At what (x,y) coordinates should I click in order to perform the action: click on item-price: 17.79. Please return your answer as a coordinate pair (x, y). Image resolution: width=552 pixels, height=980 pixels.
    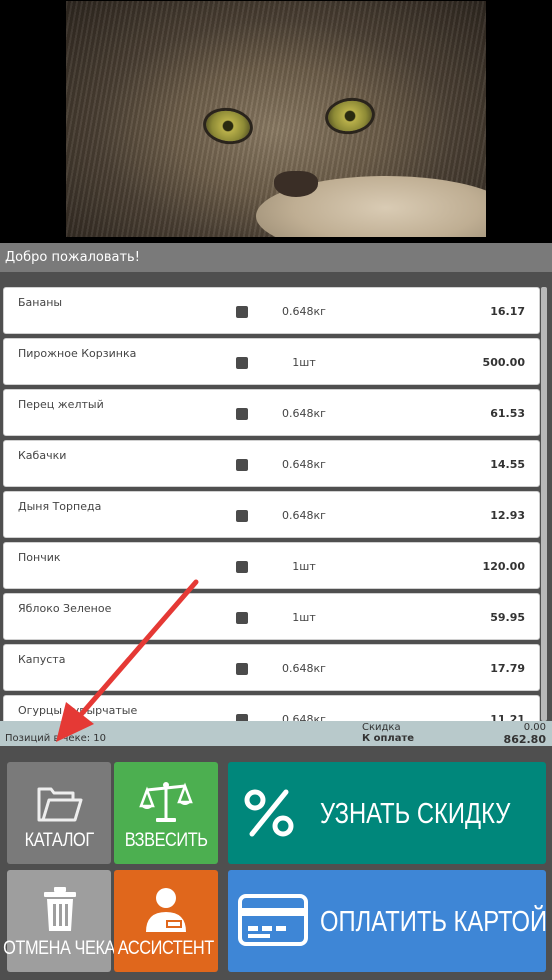
    Looking at the image, I should click on (507, 668).